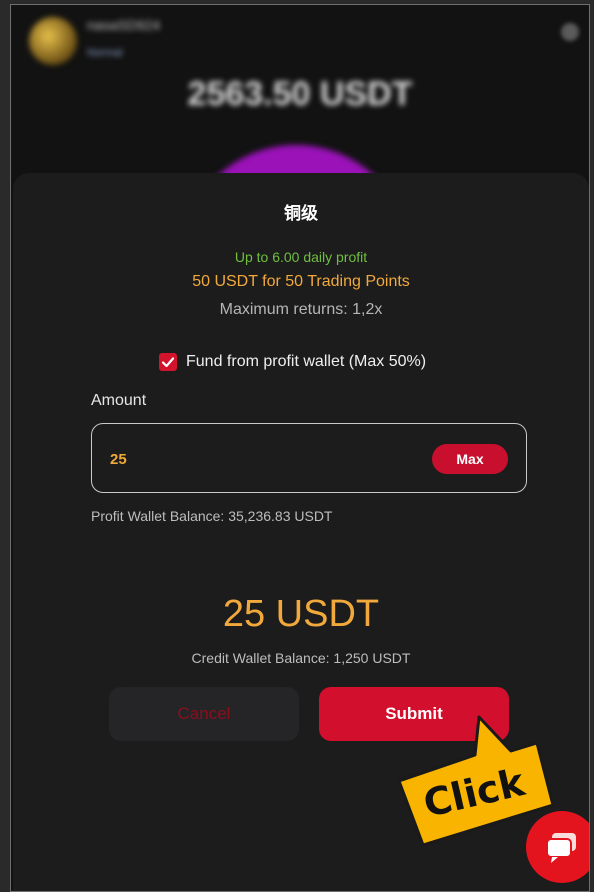 The height and width of the screenshot is (892, 594). I want to click on max-returns-text: Maximum returns: 1,2x, so click(301, 309).